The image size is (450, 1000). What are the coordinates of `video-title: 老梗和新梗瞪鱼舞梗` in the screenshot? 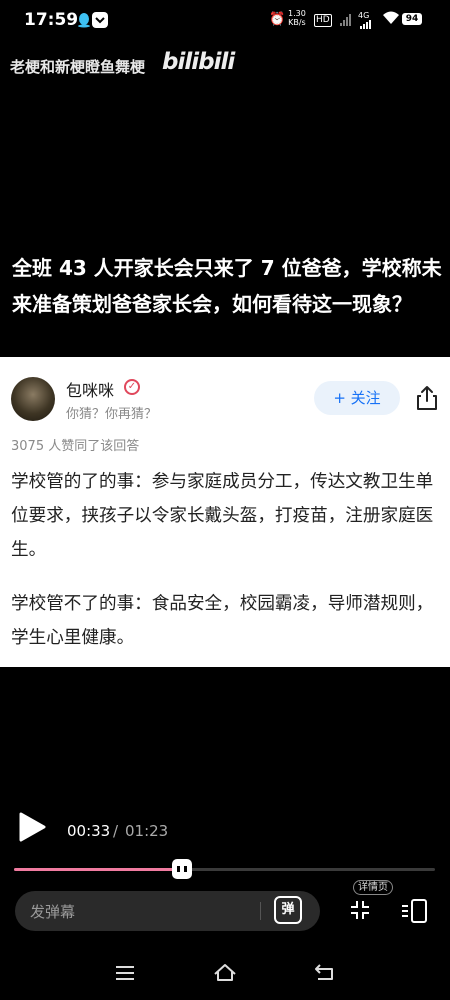 It's located at (78, 67).